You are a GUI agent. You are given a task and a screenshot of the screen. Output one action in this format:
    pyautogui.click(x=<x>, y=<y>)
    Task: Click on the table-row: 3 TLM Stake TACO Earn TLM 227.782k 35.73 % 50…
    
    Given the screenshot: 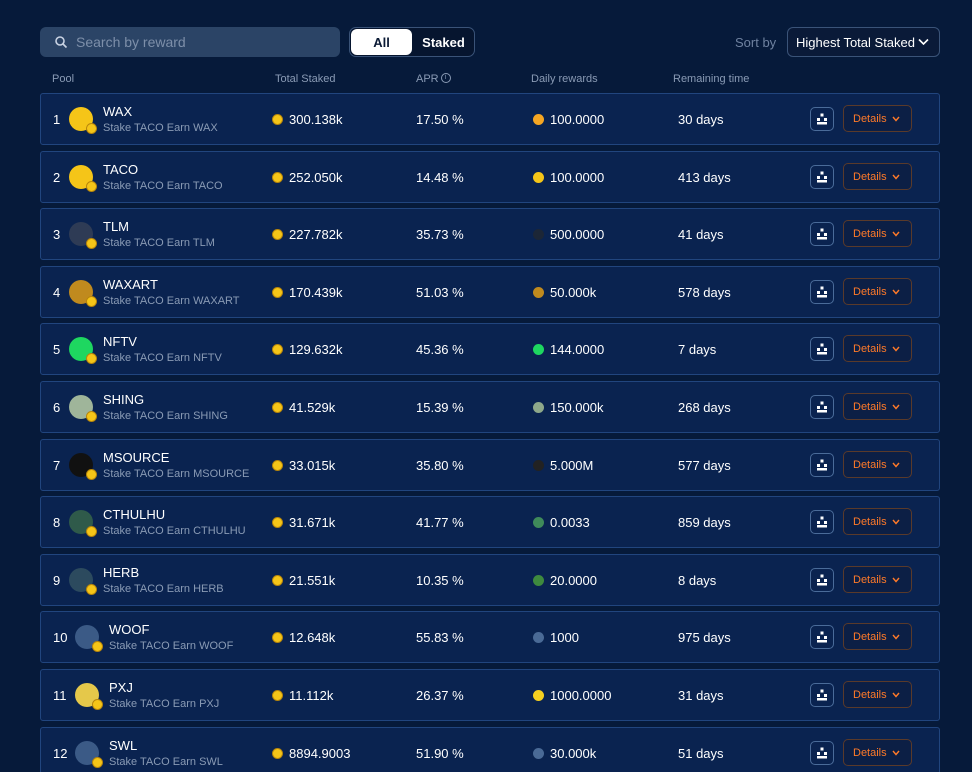 What is the action you would take?
    pyautogui.click(x=490, y=234)
    